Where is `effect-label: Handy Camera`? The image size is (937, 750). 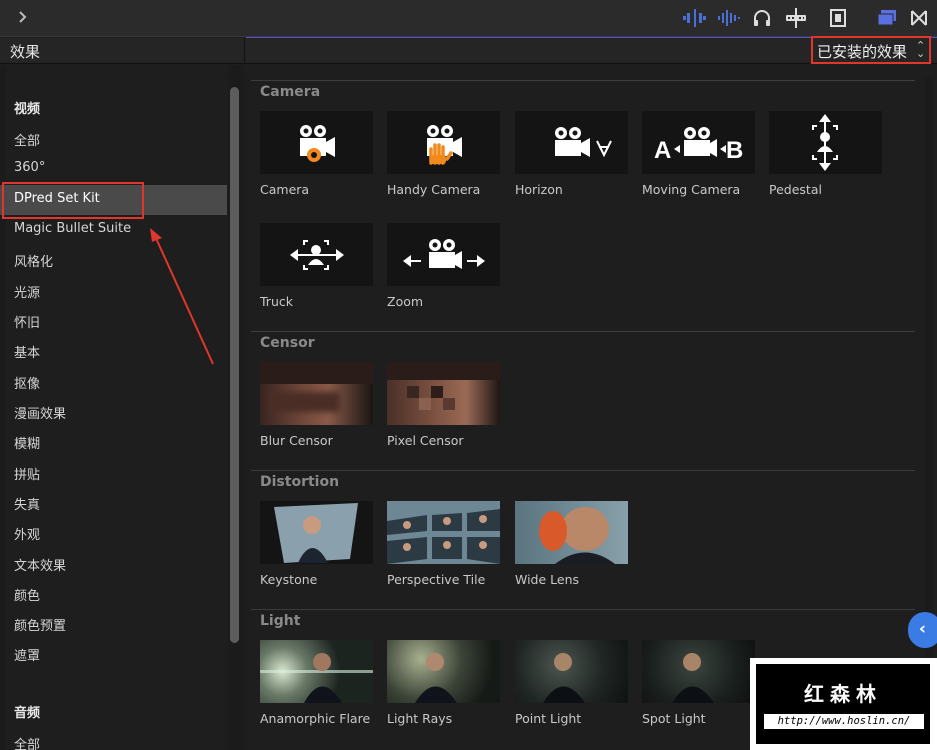 effect-label: Handy Camera is located at coordinates (434, 189).